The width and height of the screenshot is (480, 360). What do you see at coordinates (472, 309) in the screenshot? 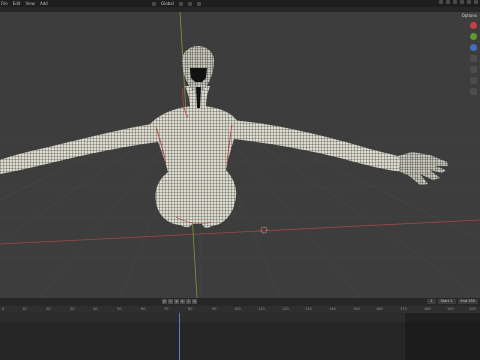
I see `ruler-label: 200` at bounding box center [472, 309].